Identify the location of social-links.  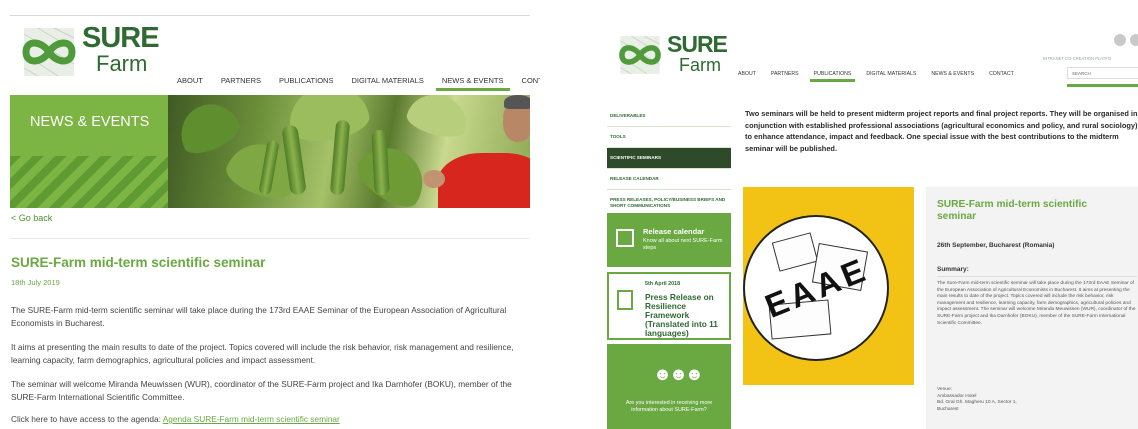
(1126, 40).